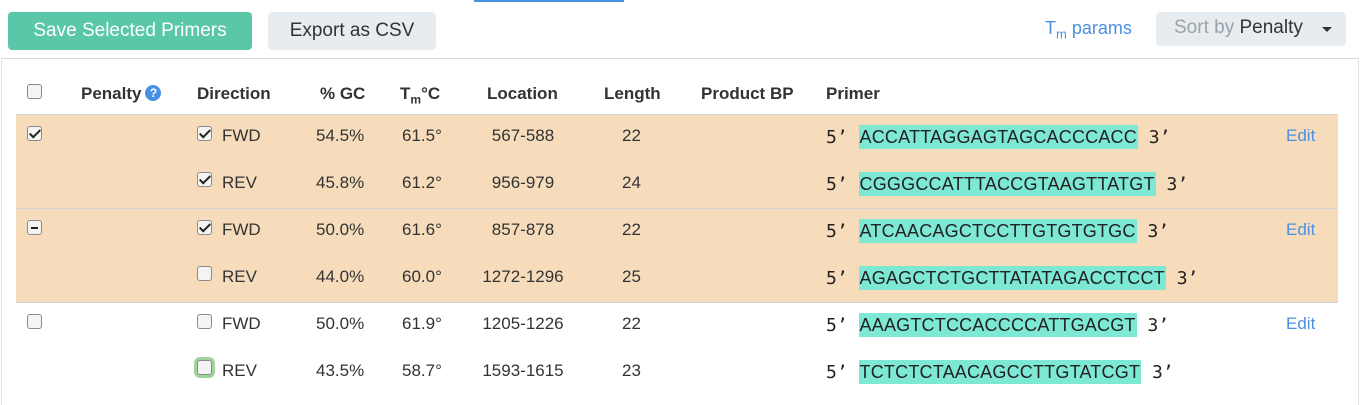 This screenshot has width=1362, height=405. Describe the element at coordinates (340, 370) in the screenshot. I see `primer-gc: 43.5%` at that location.